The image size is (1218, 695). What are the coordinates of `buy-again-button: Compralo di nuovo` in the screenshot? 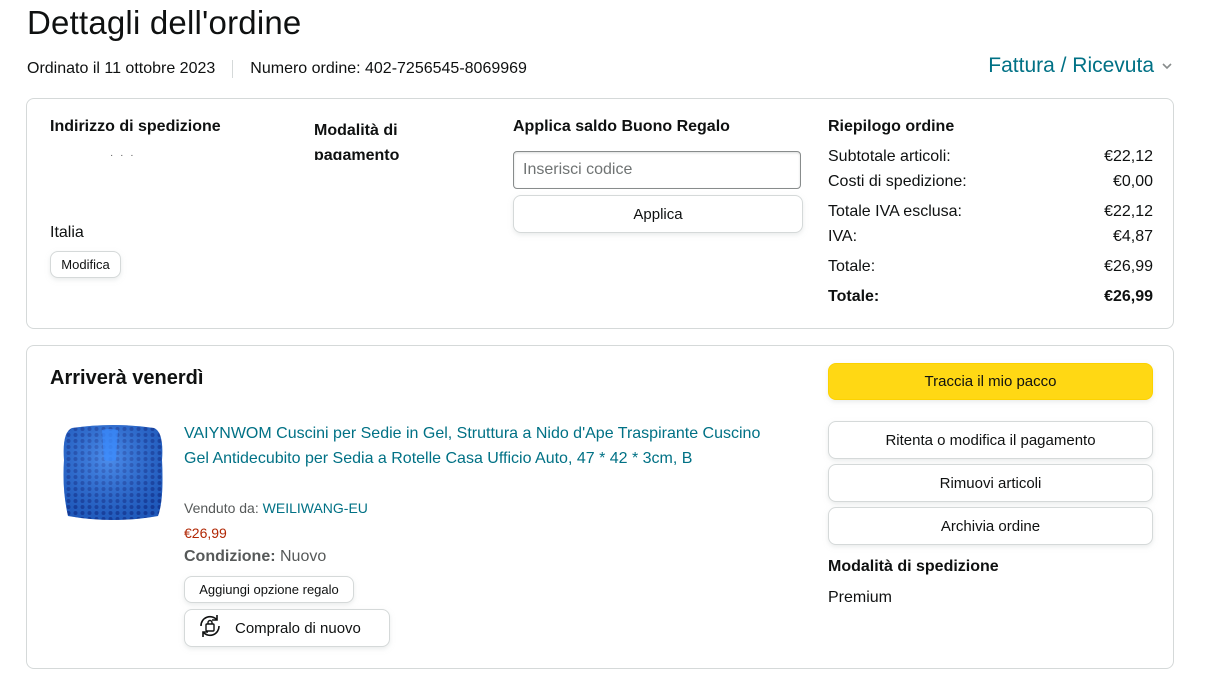 It's located at (287, 628).